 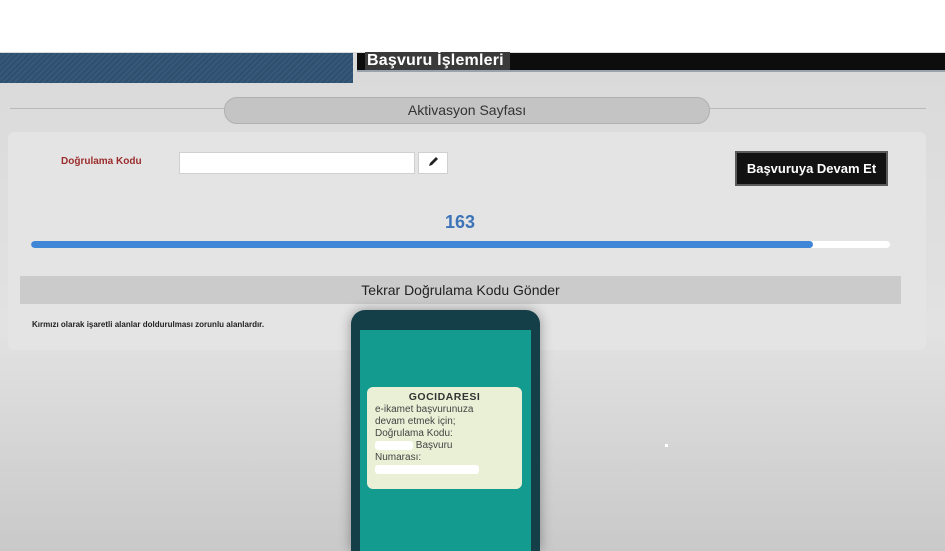 I want to click on sms-sender: GOCIDARESI, so click(x=444, y=397).